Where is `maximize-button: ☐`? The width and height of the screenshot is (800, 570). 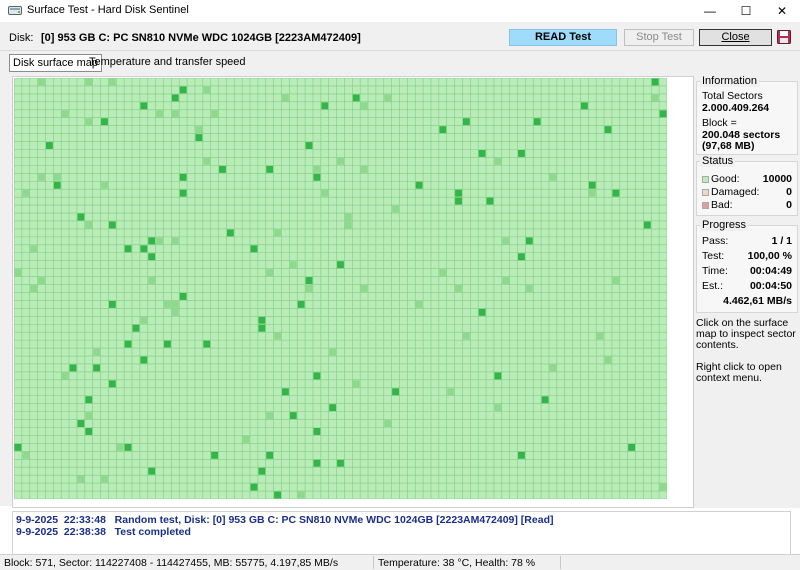
maximize-button: ☐ is located at coordinates (746, 11).